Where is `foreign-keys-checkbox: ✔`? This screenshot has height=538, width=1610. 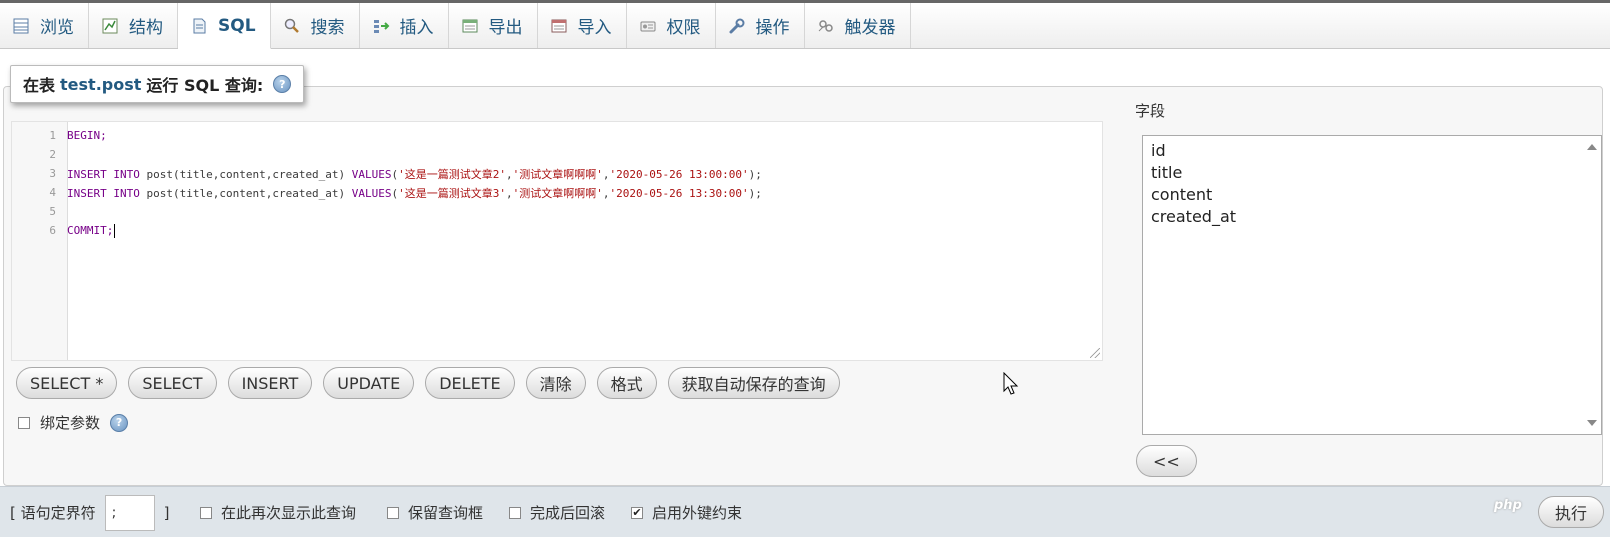 foreign-keys-checkbox: ✔ is located at coordinates (637, 512).